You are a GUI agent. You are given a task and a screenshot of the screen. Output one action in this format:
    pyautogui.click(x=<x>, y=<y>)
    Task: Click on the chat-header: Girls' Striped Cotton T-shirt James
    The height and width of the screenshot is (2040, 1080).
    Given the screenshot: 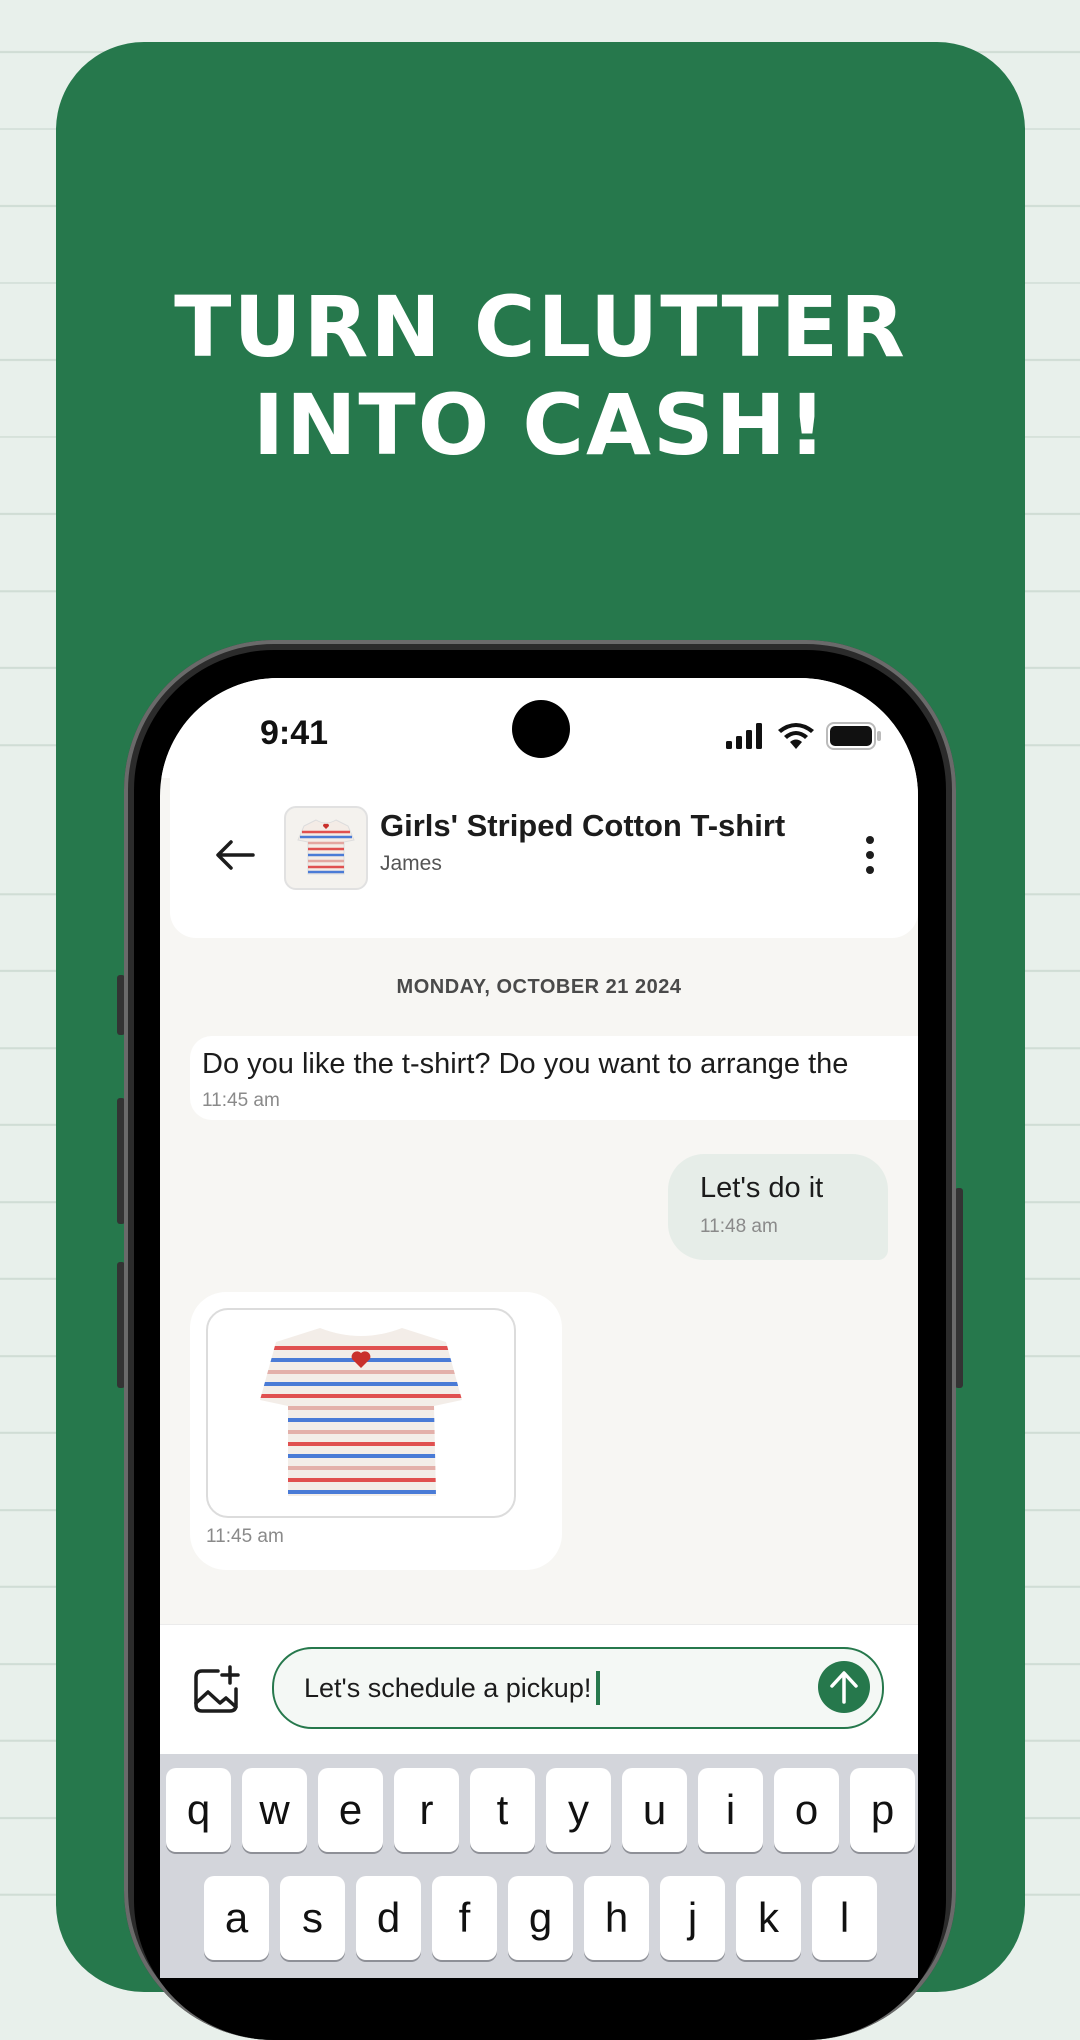 What is the action you would take?
    pyautogui.click(x=544, y=858)
    